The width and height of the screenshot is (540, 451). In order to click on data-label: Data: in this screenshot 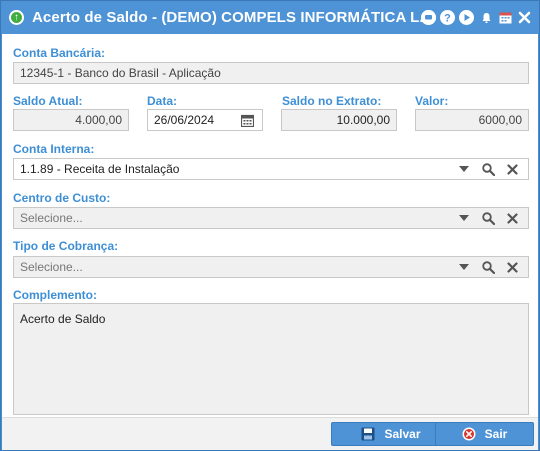, I will do `click(162, 101)`.